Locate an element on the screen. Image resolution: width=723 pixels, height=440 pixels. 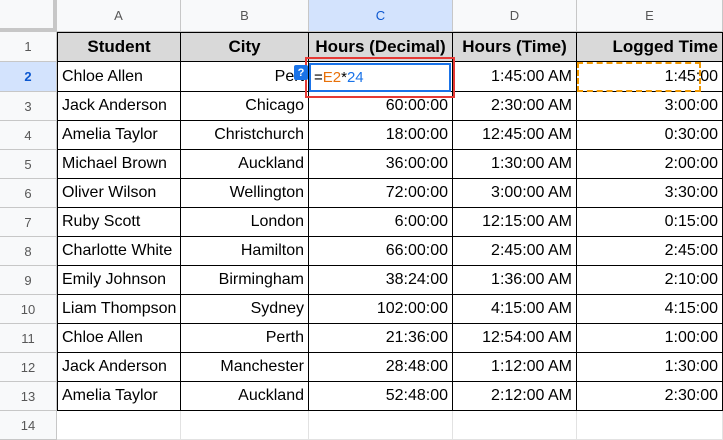
table-cell: 3:00:00 AM is located at coordinates (515, 193).